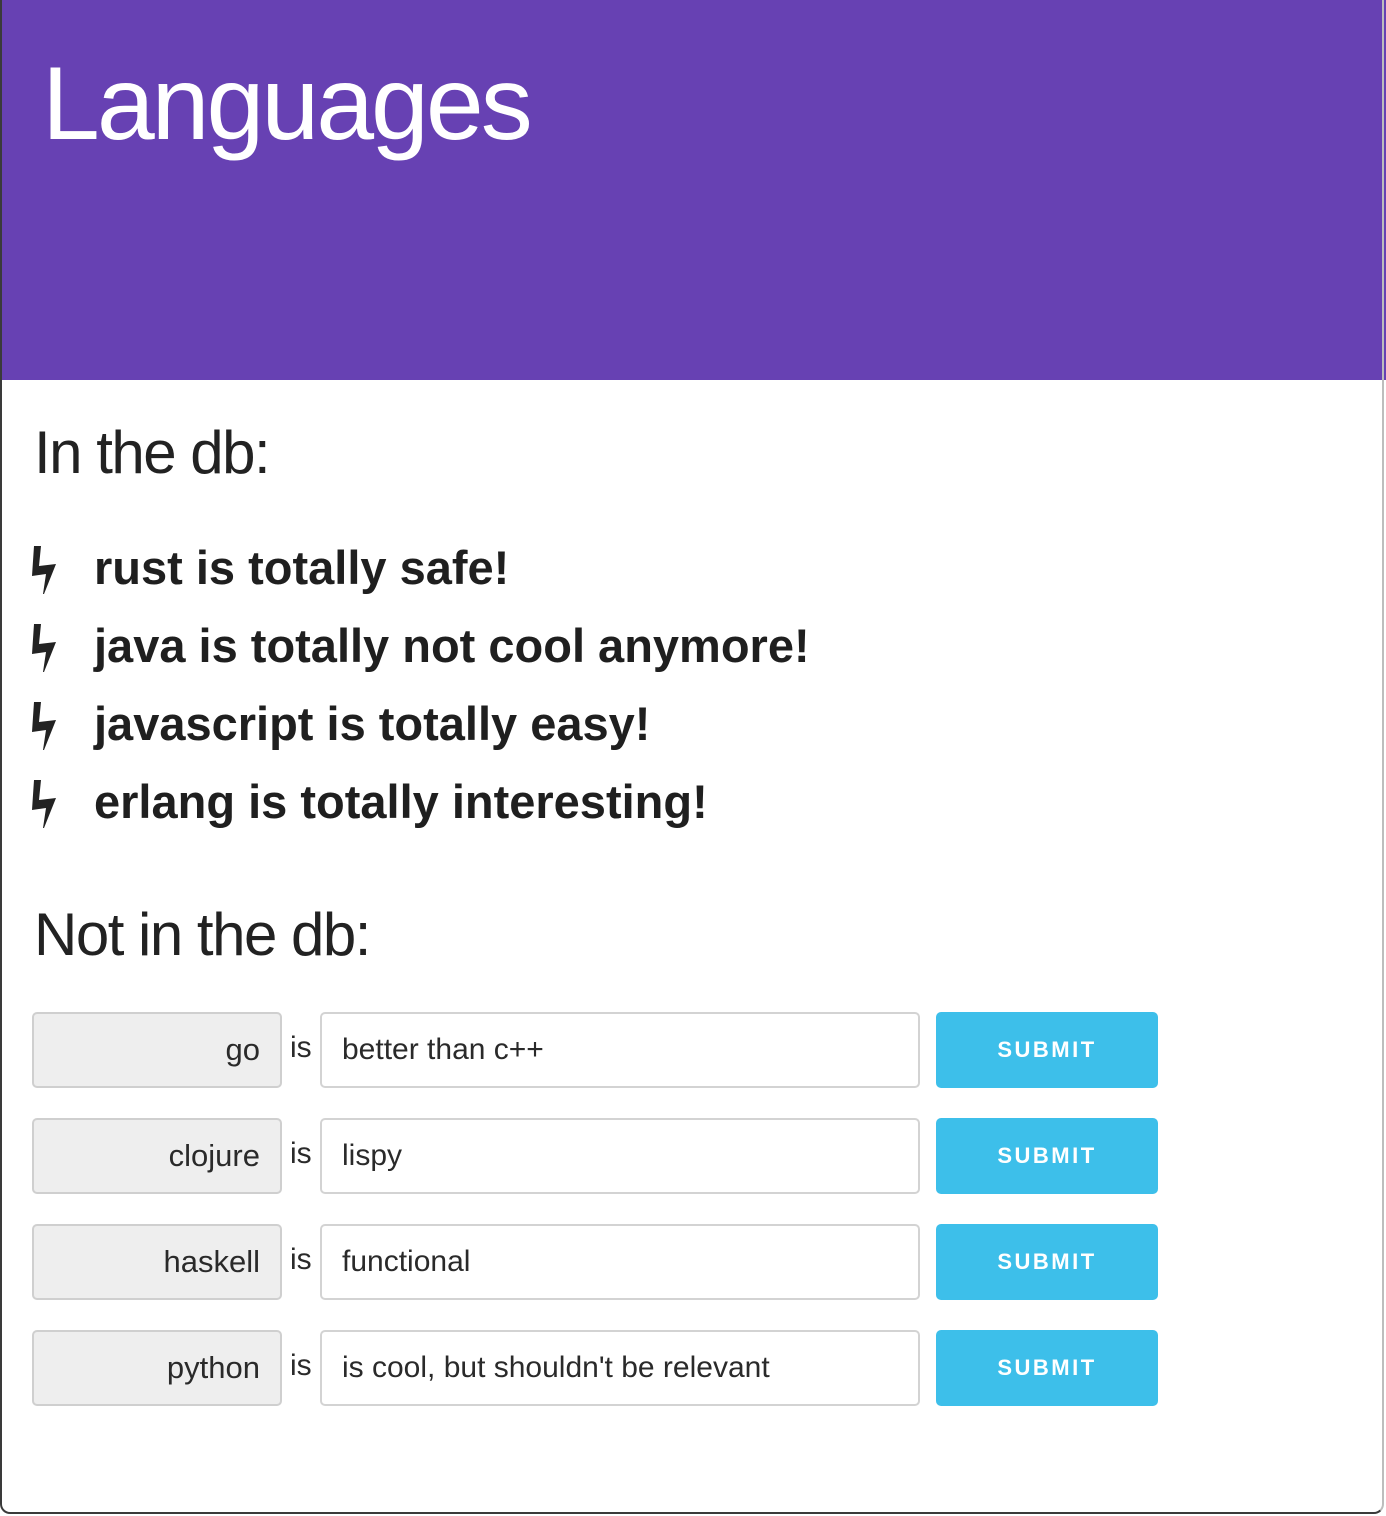 The height and width of the screenshot is (1516, 1386). I want to click on language-form-row-python: is SUBMIT, so click(600, 1368).